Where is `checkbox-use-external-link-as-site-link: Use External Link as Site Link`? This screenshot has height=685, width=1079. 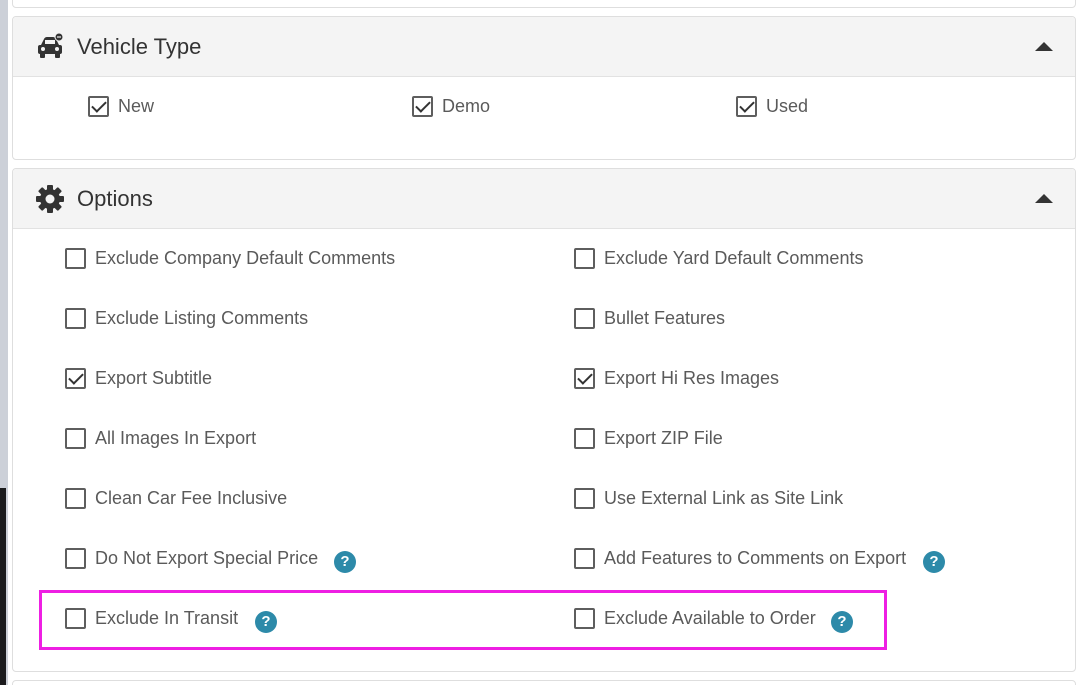
checkbox-use-external-link-as-site-link: Use External Link as Site Link is located at coordinates (708, 498).